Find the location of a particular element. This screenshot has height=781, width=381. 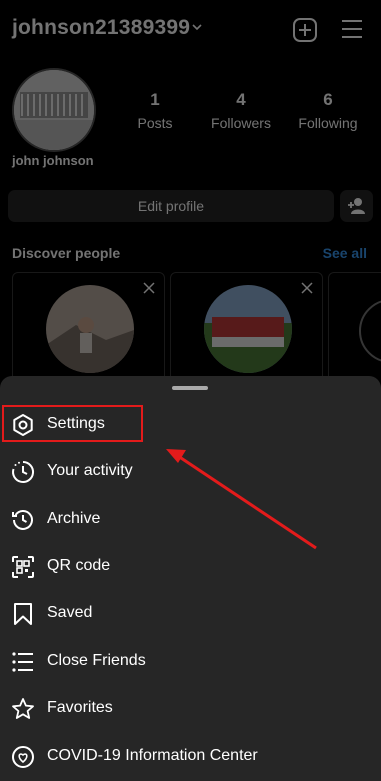

menu-item-favorites: Favorites is located at coordinates (190, 709).